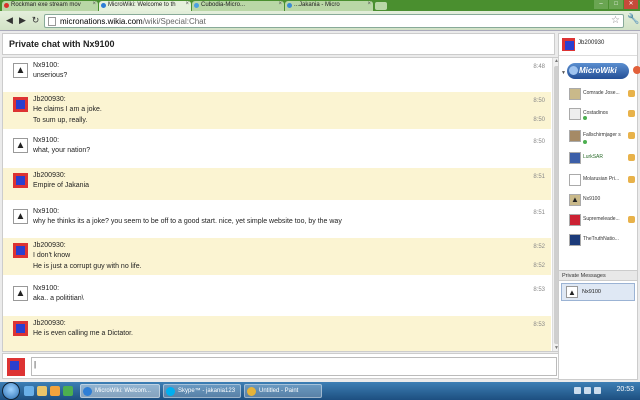 This screenshot has width=640, height=400. Describe the element at coordinates (591, 43) in the screenshot. I see `current-user-name: Jb200930` at that location.